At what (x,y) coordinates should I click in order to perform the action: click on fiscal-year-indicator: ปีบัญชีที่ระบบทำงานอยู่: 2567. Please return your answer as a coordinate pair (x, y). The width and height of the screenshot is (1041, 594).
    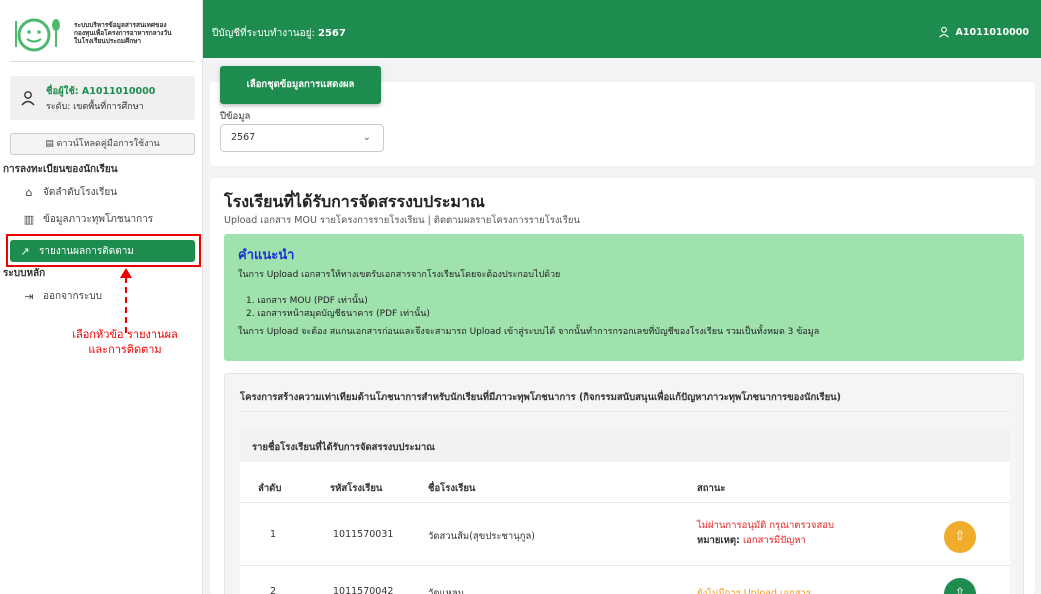
    Looking at the image, I should click on (279, 33).